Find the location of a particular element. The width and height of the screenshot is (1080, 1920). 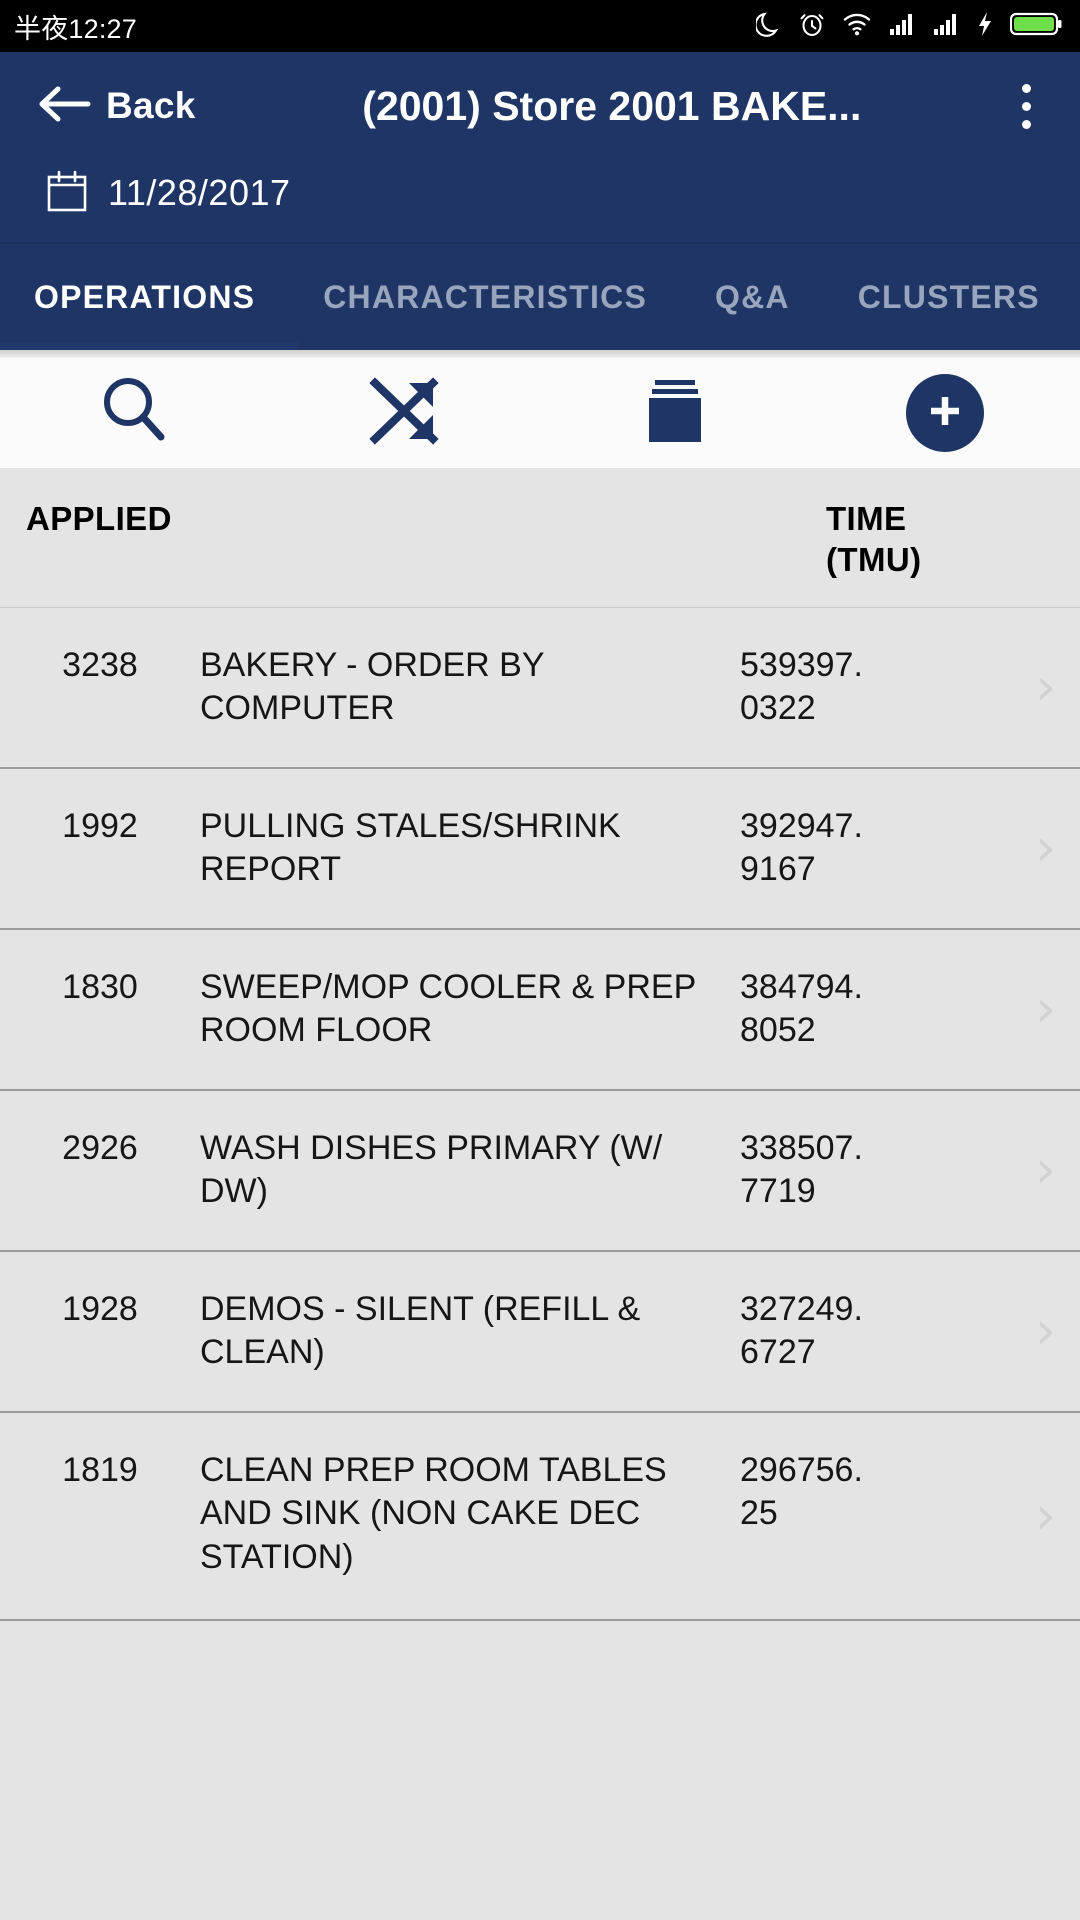

cell-applied: 3238 is located at coordinates (100, 664).